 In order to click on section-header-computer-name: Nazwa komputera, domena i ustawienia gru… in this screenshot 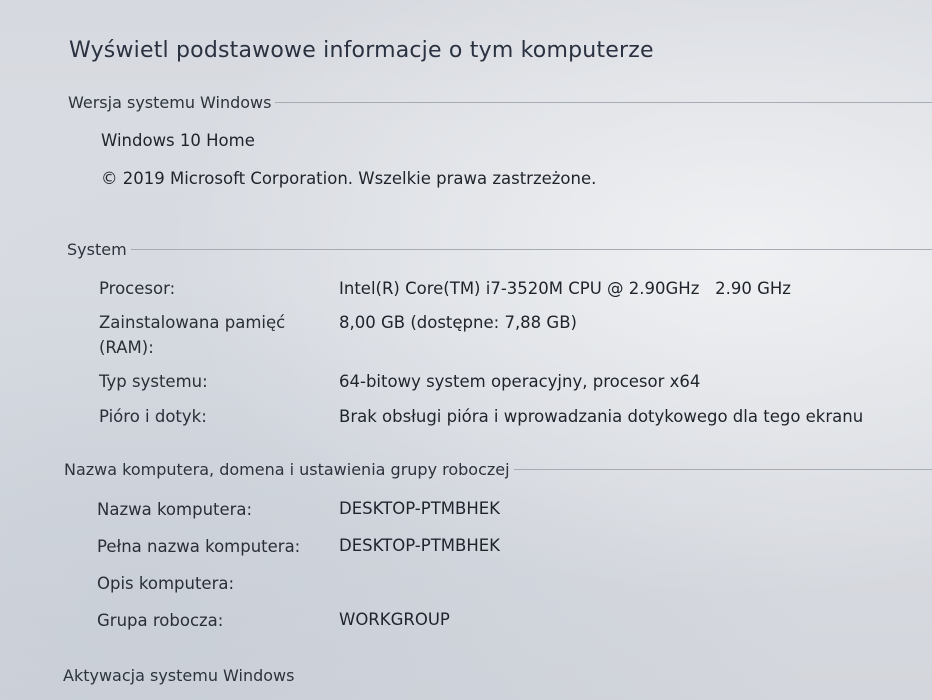, I will do `click(287, 469)`.